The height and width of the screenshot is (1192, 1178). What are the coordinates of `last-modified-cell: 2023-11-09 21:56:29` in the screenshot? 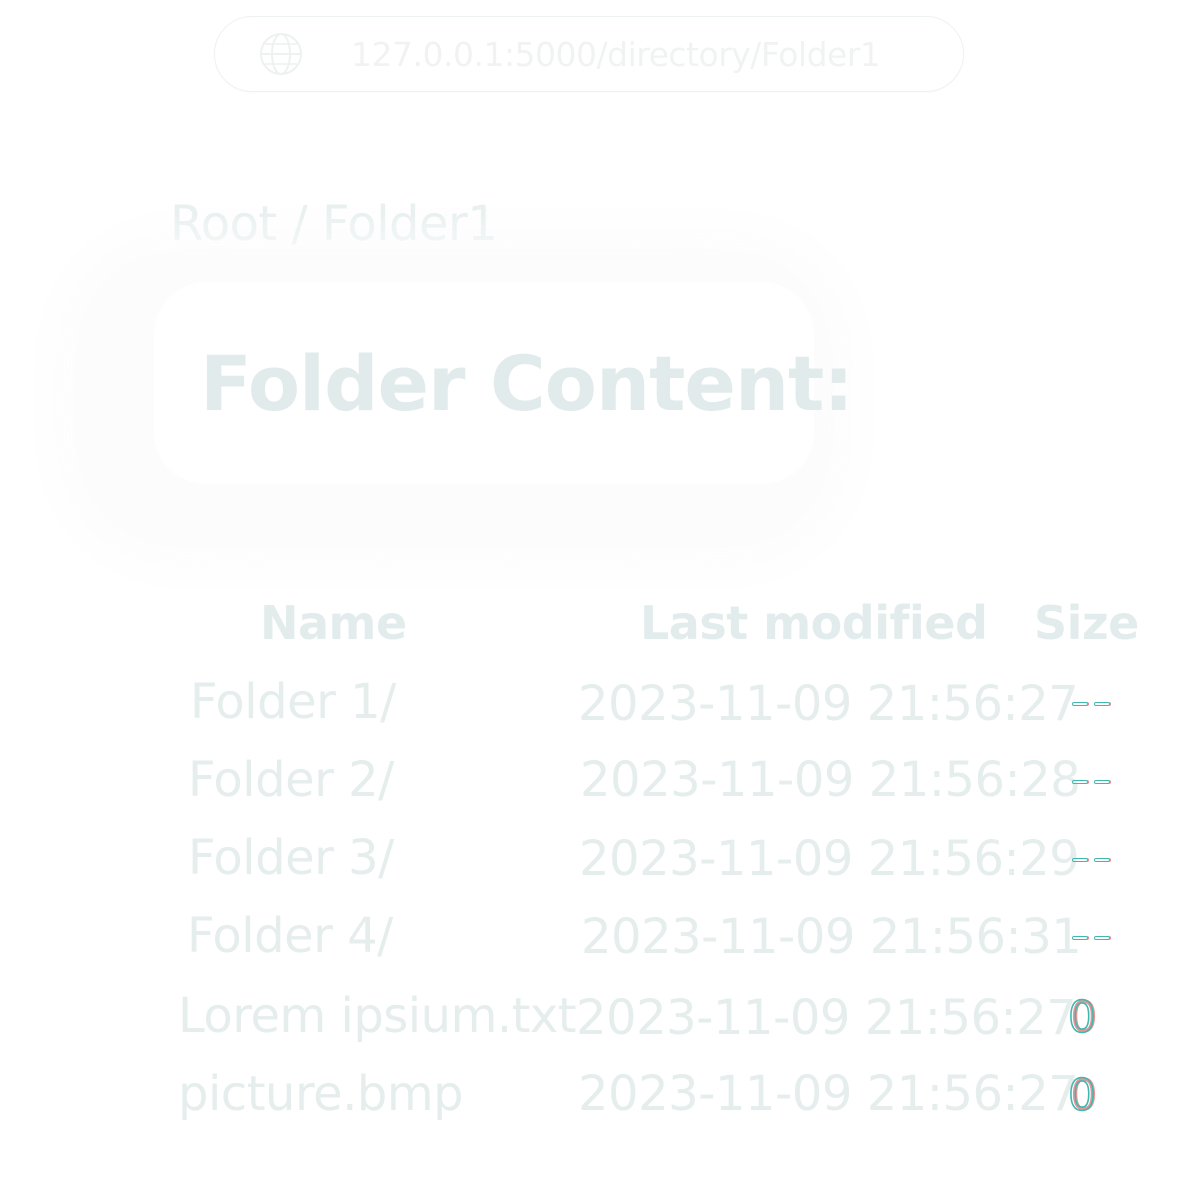 It's located at (829, 859).